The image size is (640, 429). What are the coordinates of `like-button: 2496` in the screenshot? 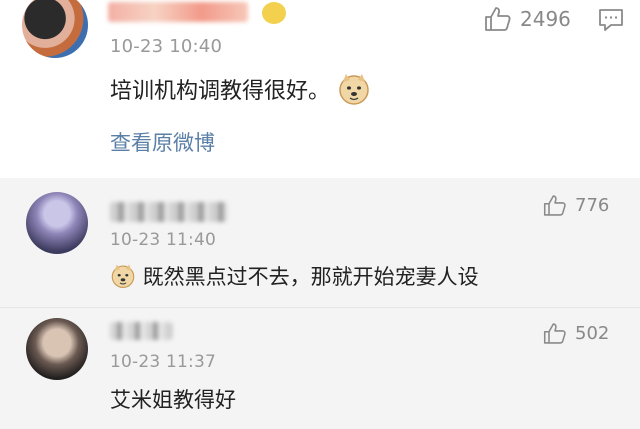 It's located at (527, 19).